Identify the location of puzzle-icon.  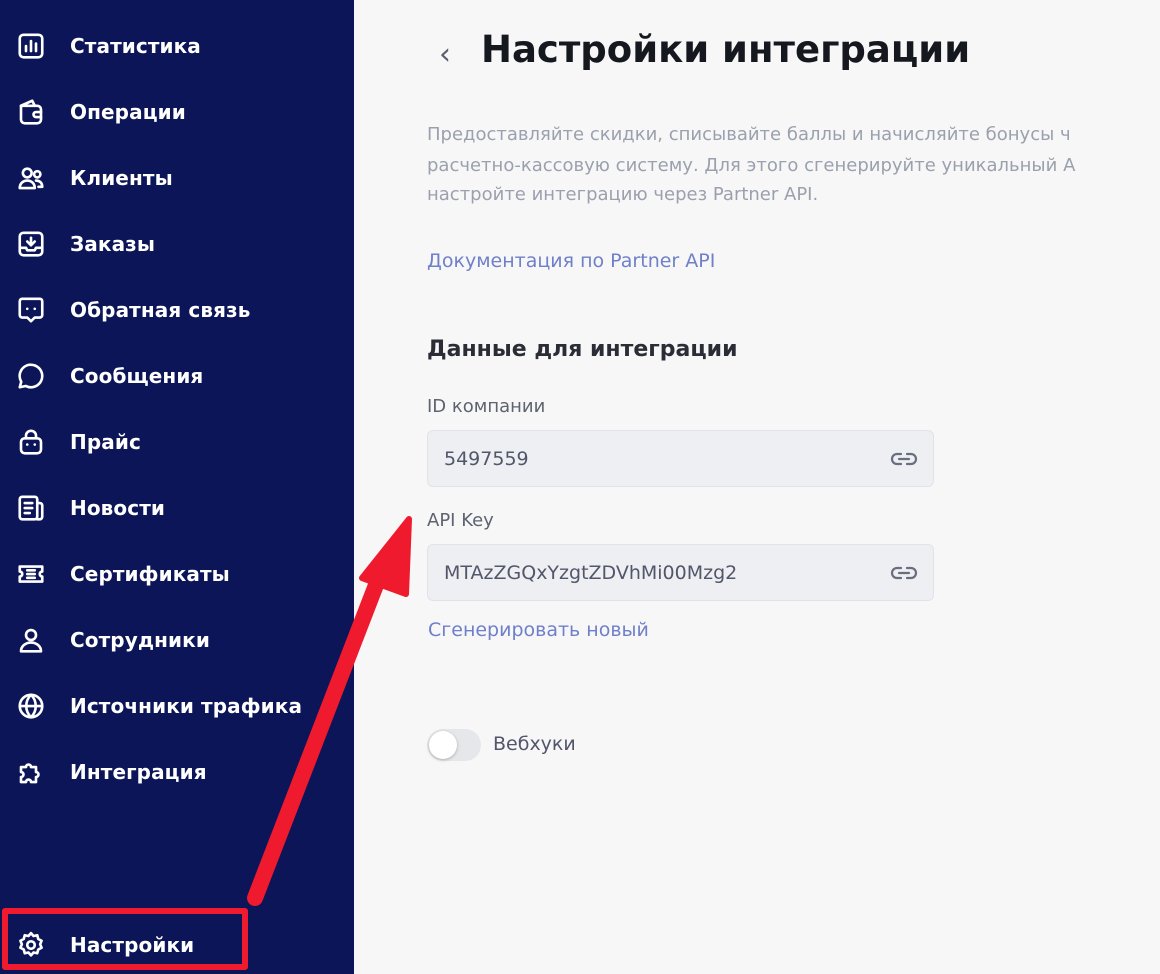
(31, 772).